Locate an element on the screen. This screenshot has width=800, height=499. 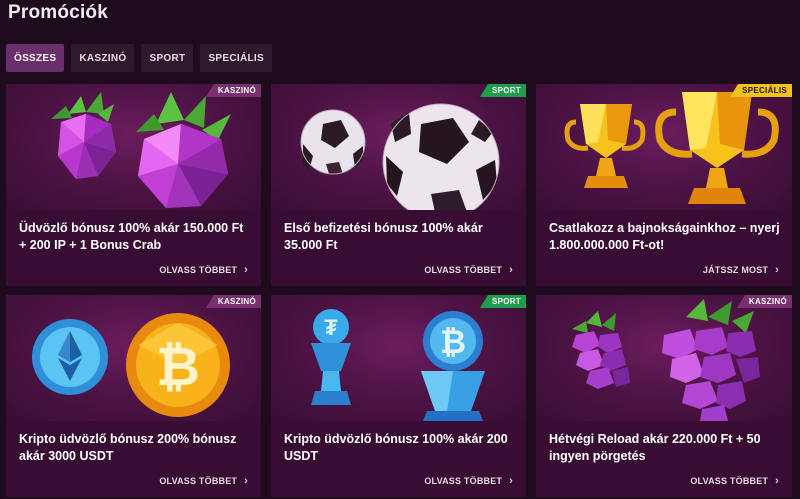
crypto-coins-image: ₿ is located at coordinates (133, 358).